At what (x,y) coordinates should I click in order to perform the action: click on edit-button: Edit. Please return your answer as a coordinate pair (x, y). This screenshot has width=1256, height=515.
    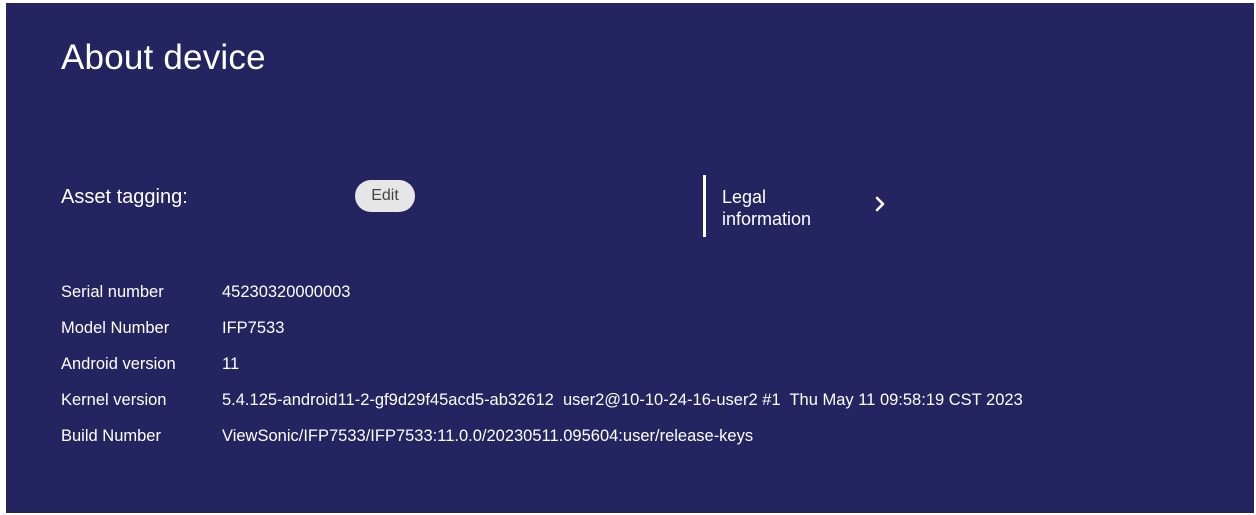
    Looking at the image, I should click on (385, 196).